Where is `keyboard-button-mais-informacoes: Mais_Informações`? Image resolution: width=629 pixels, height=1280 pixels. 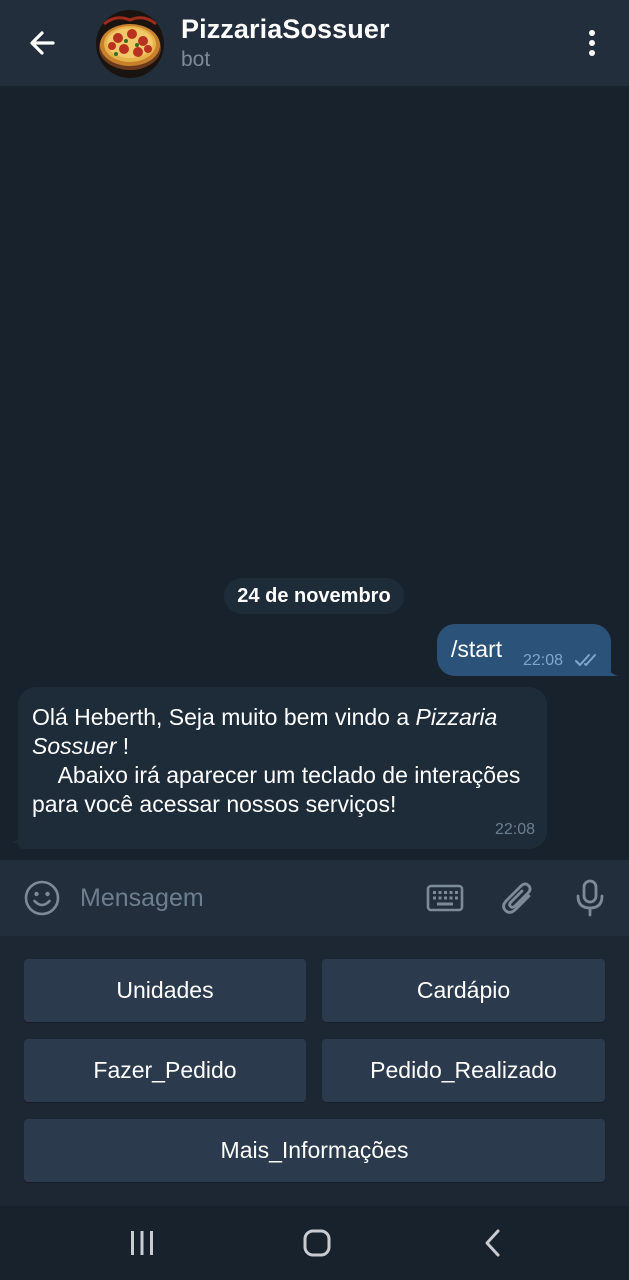
keyboard-button-mais-informacoes: Mais_Informações is located at coordinates (314, 1150).